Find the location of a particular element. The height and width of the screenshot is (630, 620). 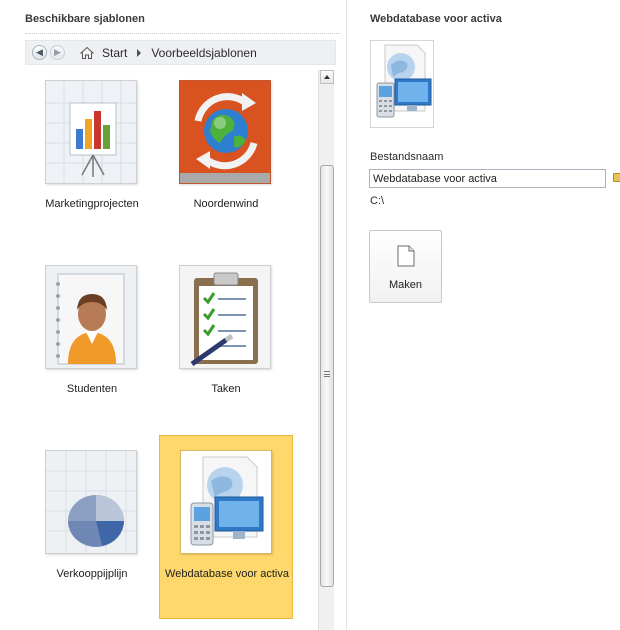

template-label: Noordenwind is located at coordinates (226, 204).